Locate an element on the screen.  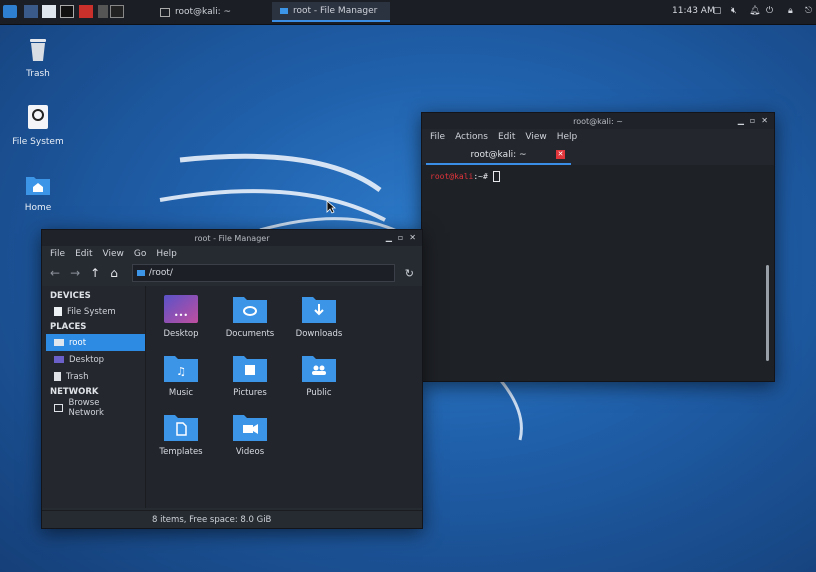
folder-item: ♫ Music is located at coordinates (181, 375).